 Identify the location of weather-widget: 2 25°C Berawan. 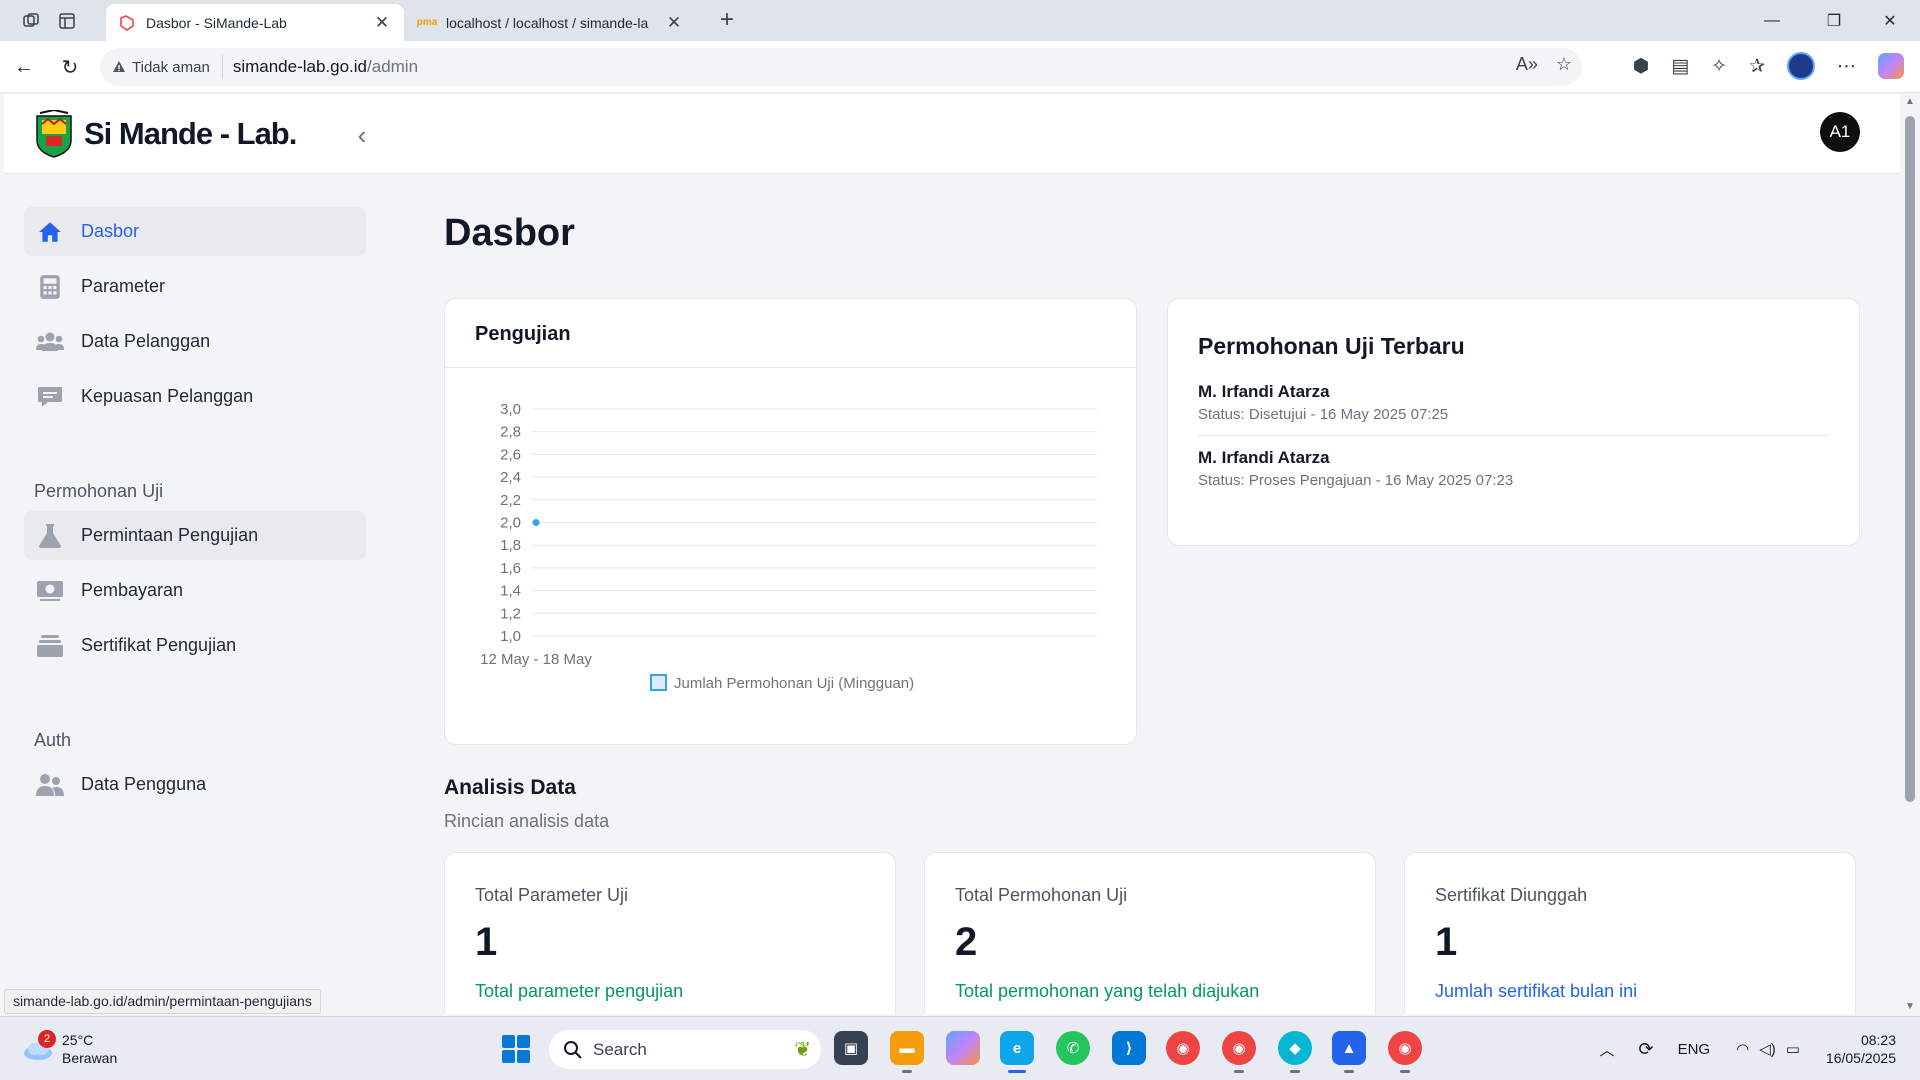
(70, 1048).